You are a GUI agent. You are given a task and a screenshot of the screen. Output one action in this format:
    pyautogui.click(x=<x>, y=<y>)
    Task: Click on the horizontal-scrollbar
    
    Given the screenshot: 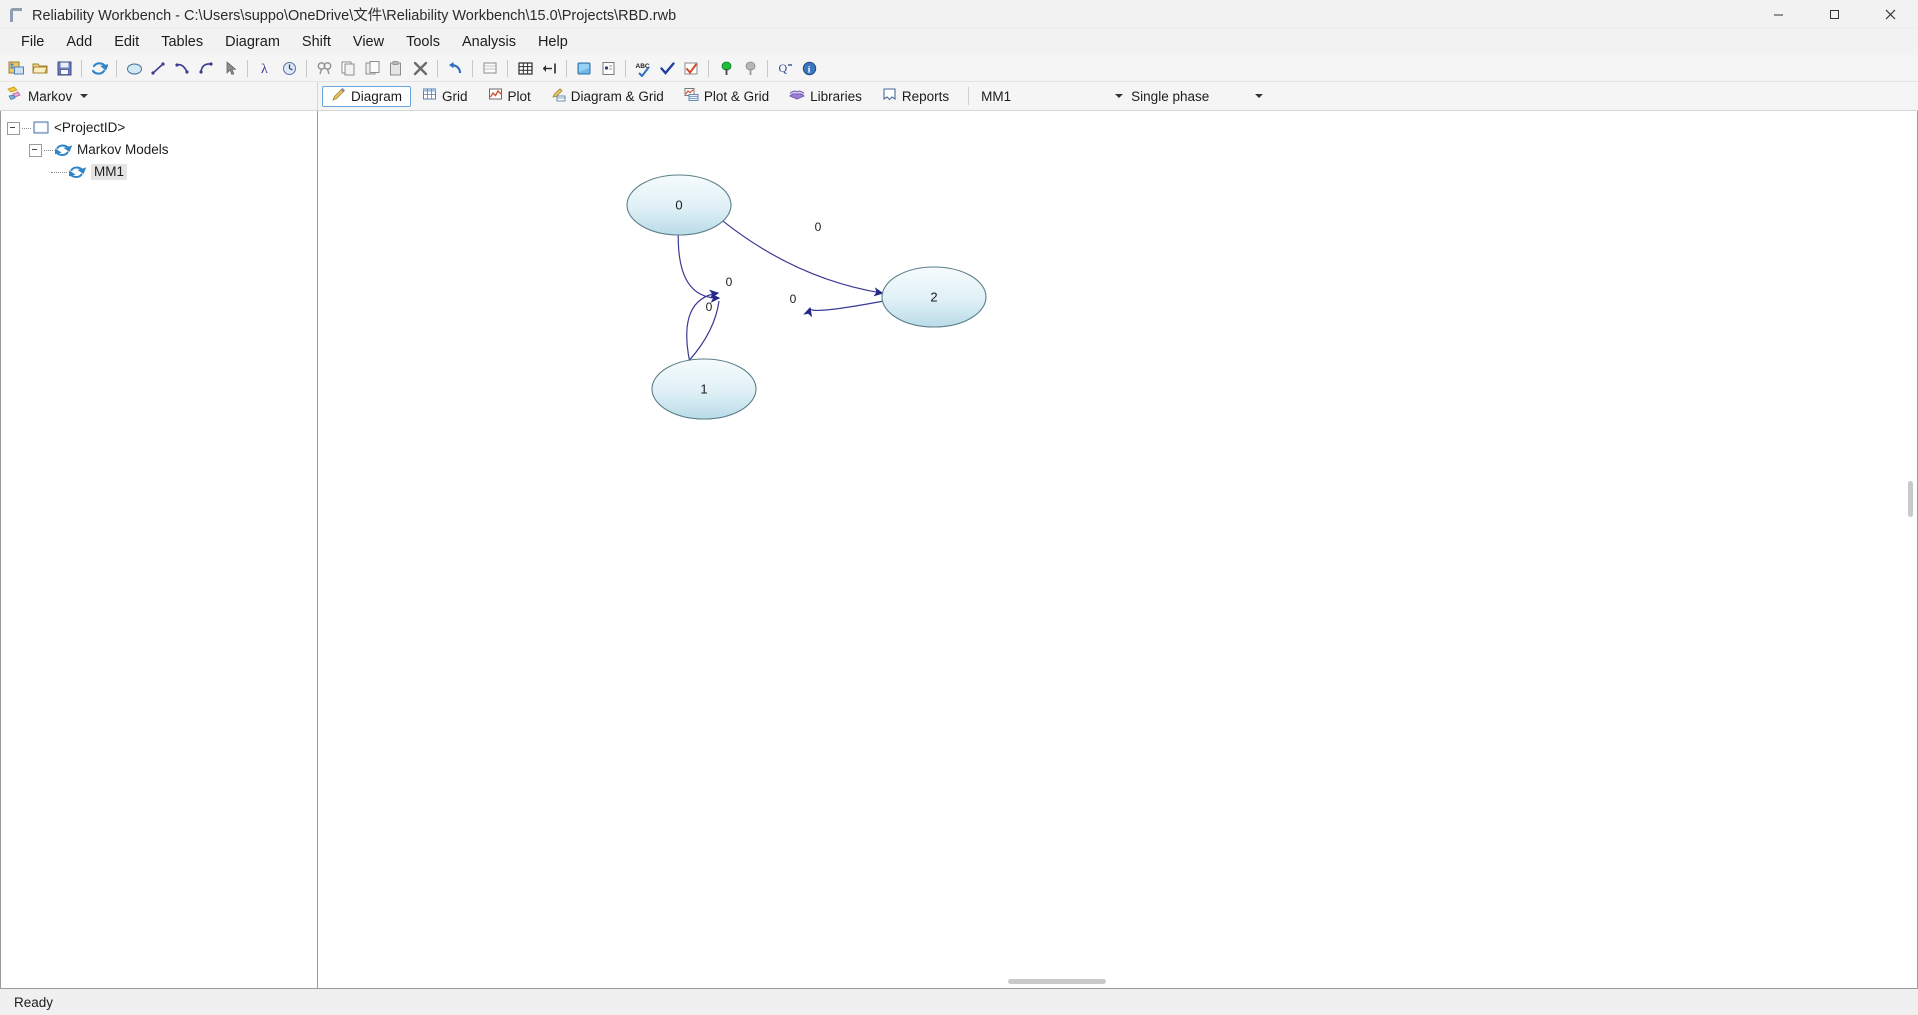 What is the action you would take?
    pyautogui.click(x=1117, y=982)
    